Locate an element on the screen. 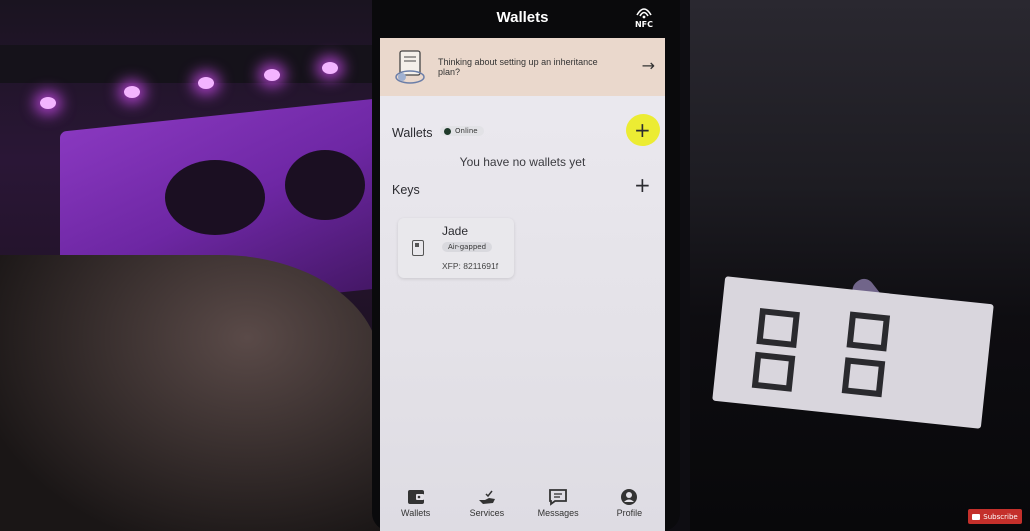 Image resolution: width=1030 pixels, height=531 pixels. status-text: Online is located at coordinates (466, 131).